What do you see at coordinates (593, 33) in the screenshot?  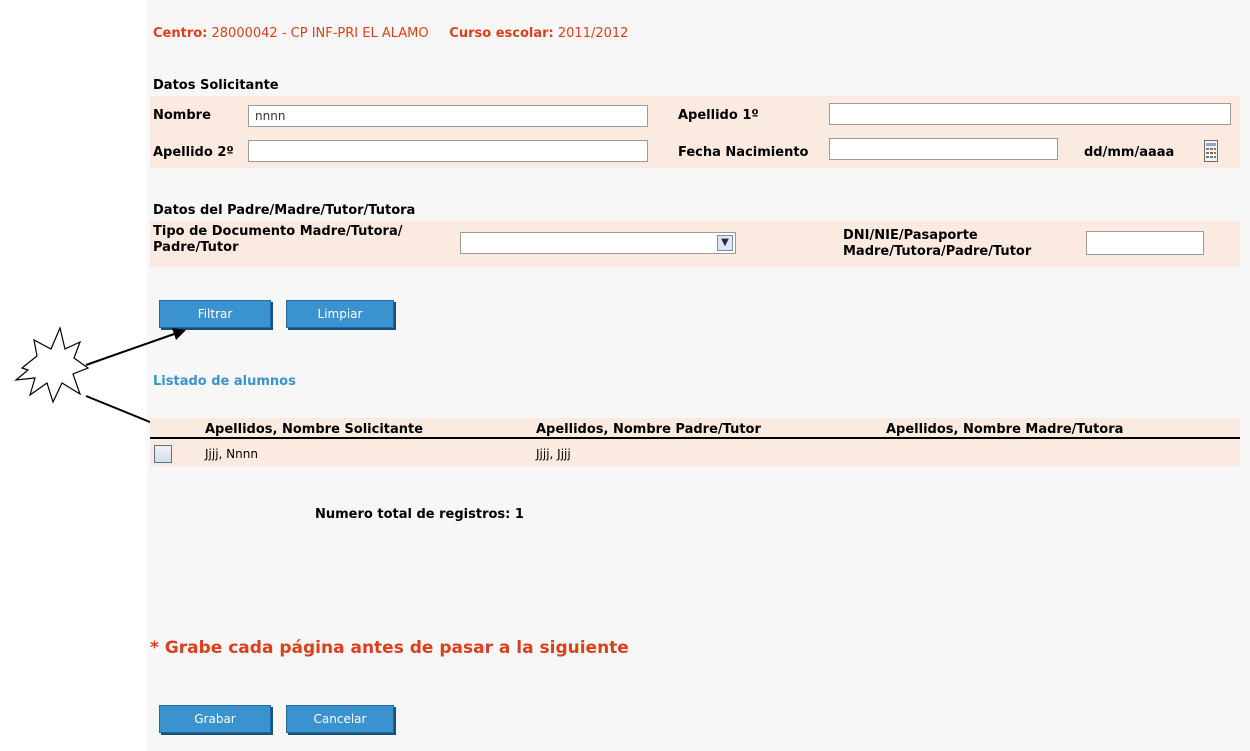 I see `curso-value: 2011/2012` at bounding box center [593, 33].